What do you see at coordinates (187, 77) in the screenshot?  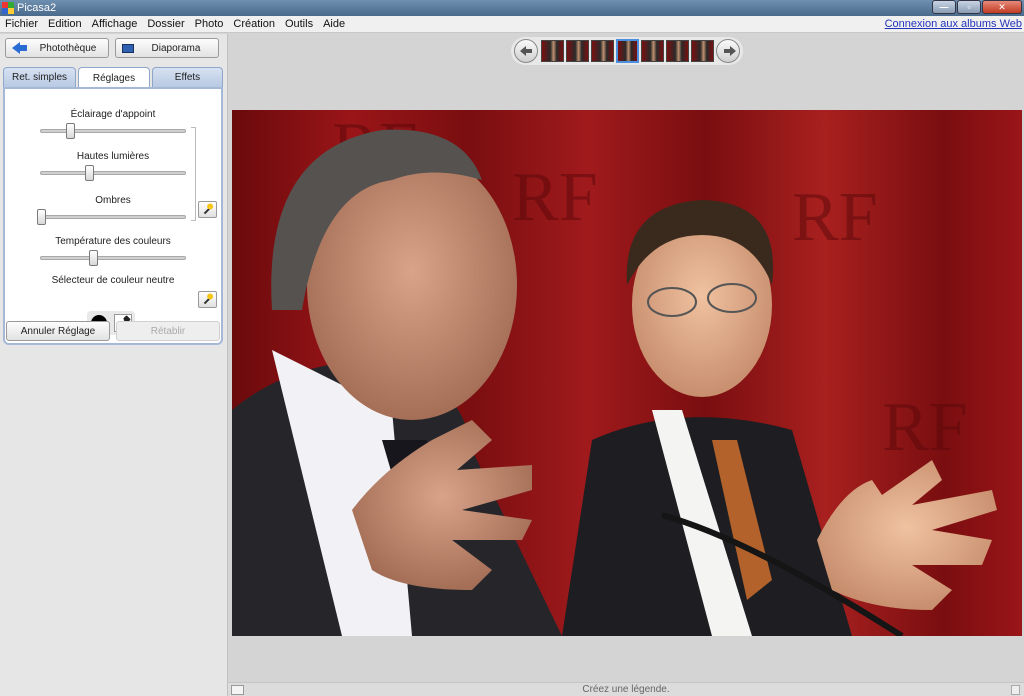 I see `tab-effects: Effets` at bounding box center [187, 77].